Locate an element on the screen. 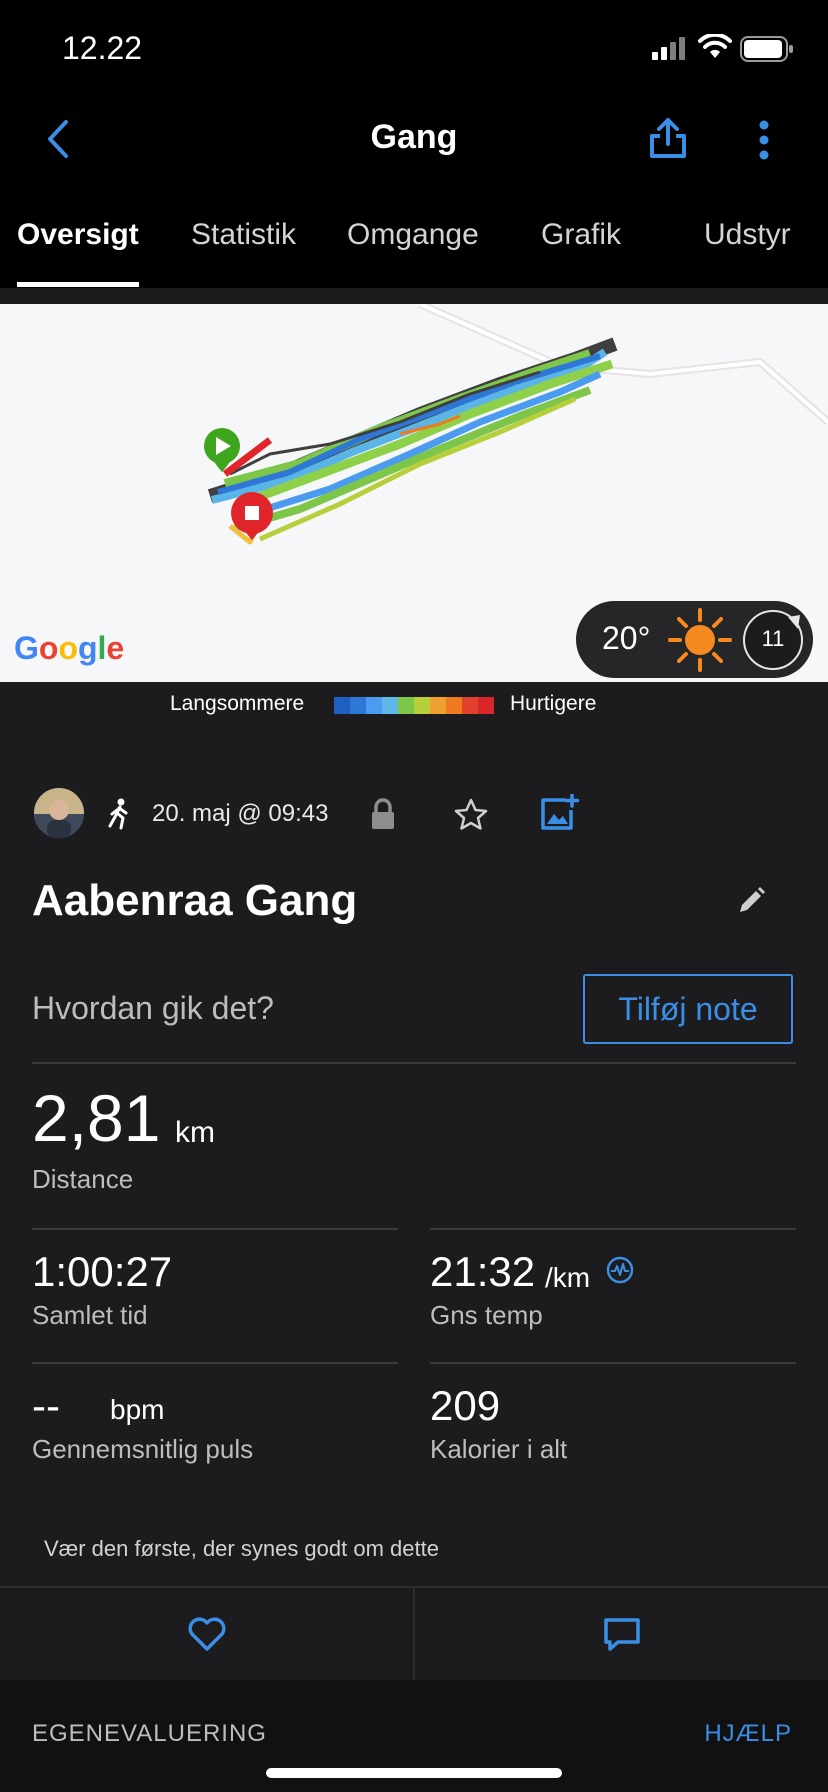 Image resolution: width=828 pixels, height=1792 pixels. distance-label: Distance is located at coordinates (83, 1179).